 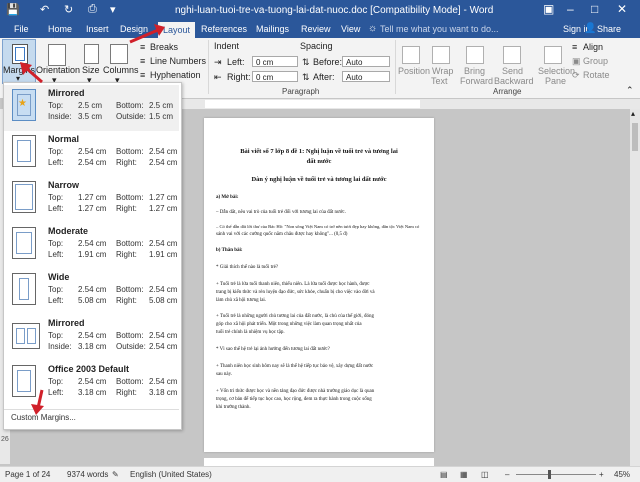 What do you see at coordinates (60, 29) in the screenshot?
I see `tab-home: Home` at bounding box center [60, 29].